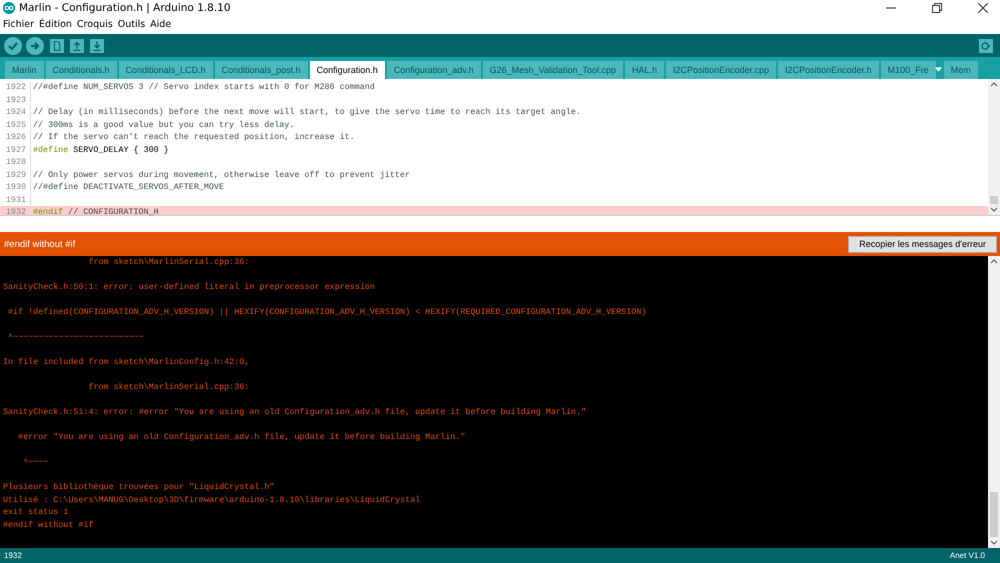 This screenshot has height=563, width=1000. Describe the element at coordinates (967, 555) in the screenshot. I see `board-name: Anet V1.0` at that location.